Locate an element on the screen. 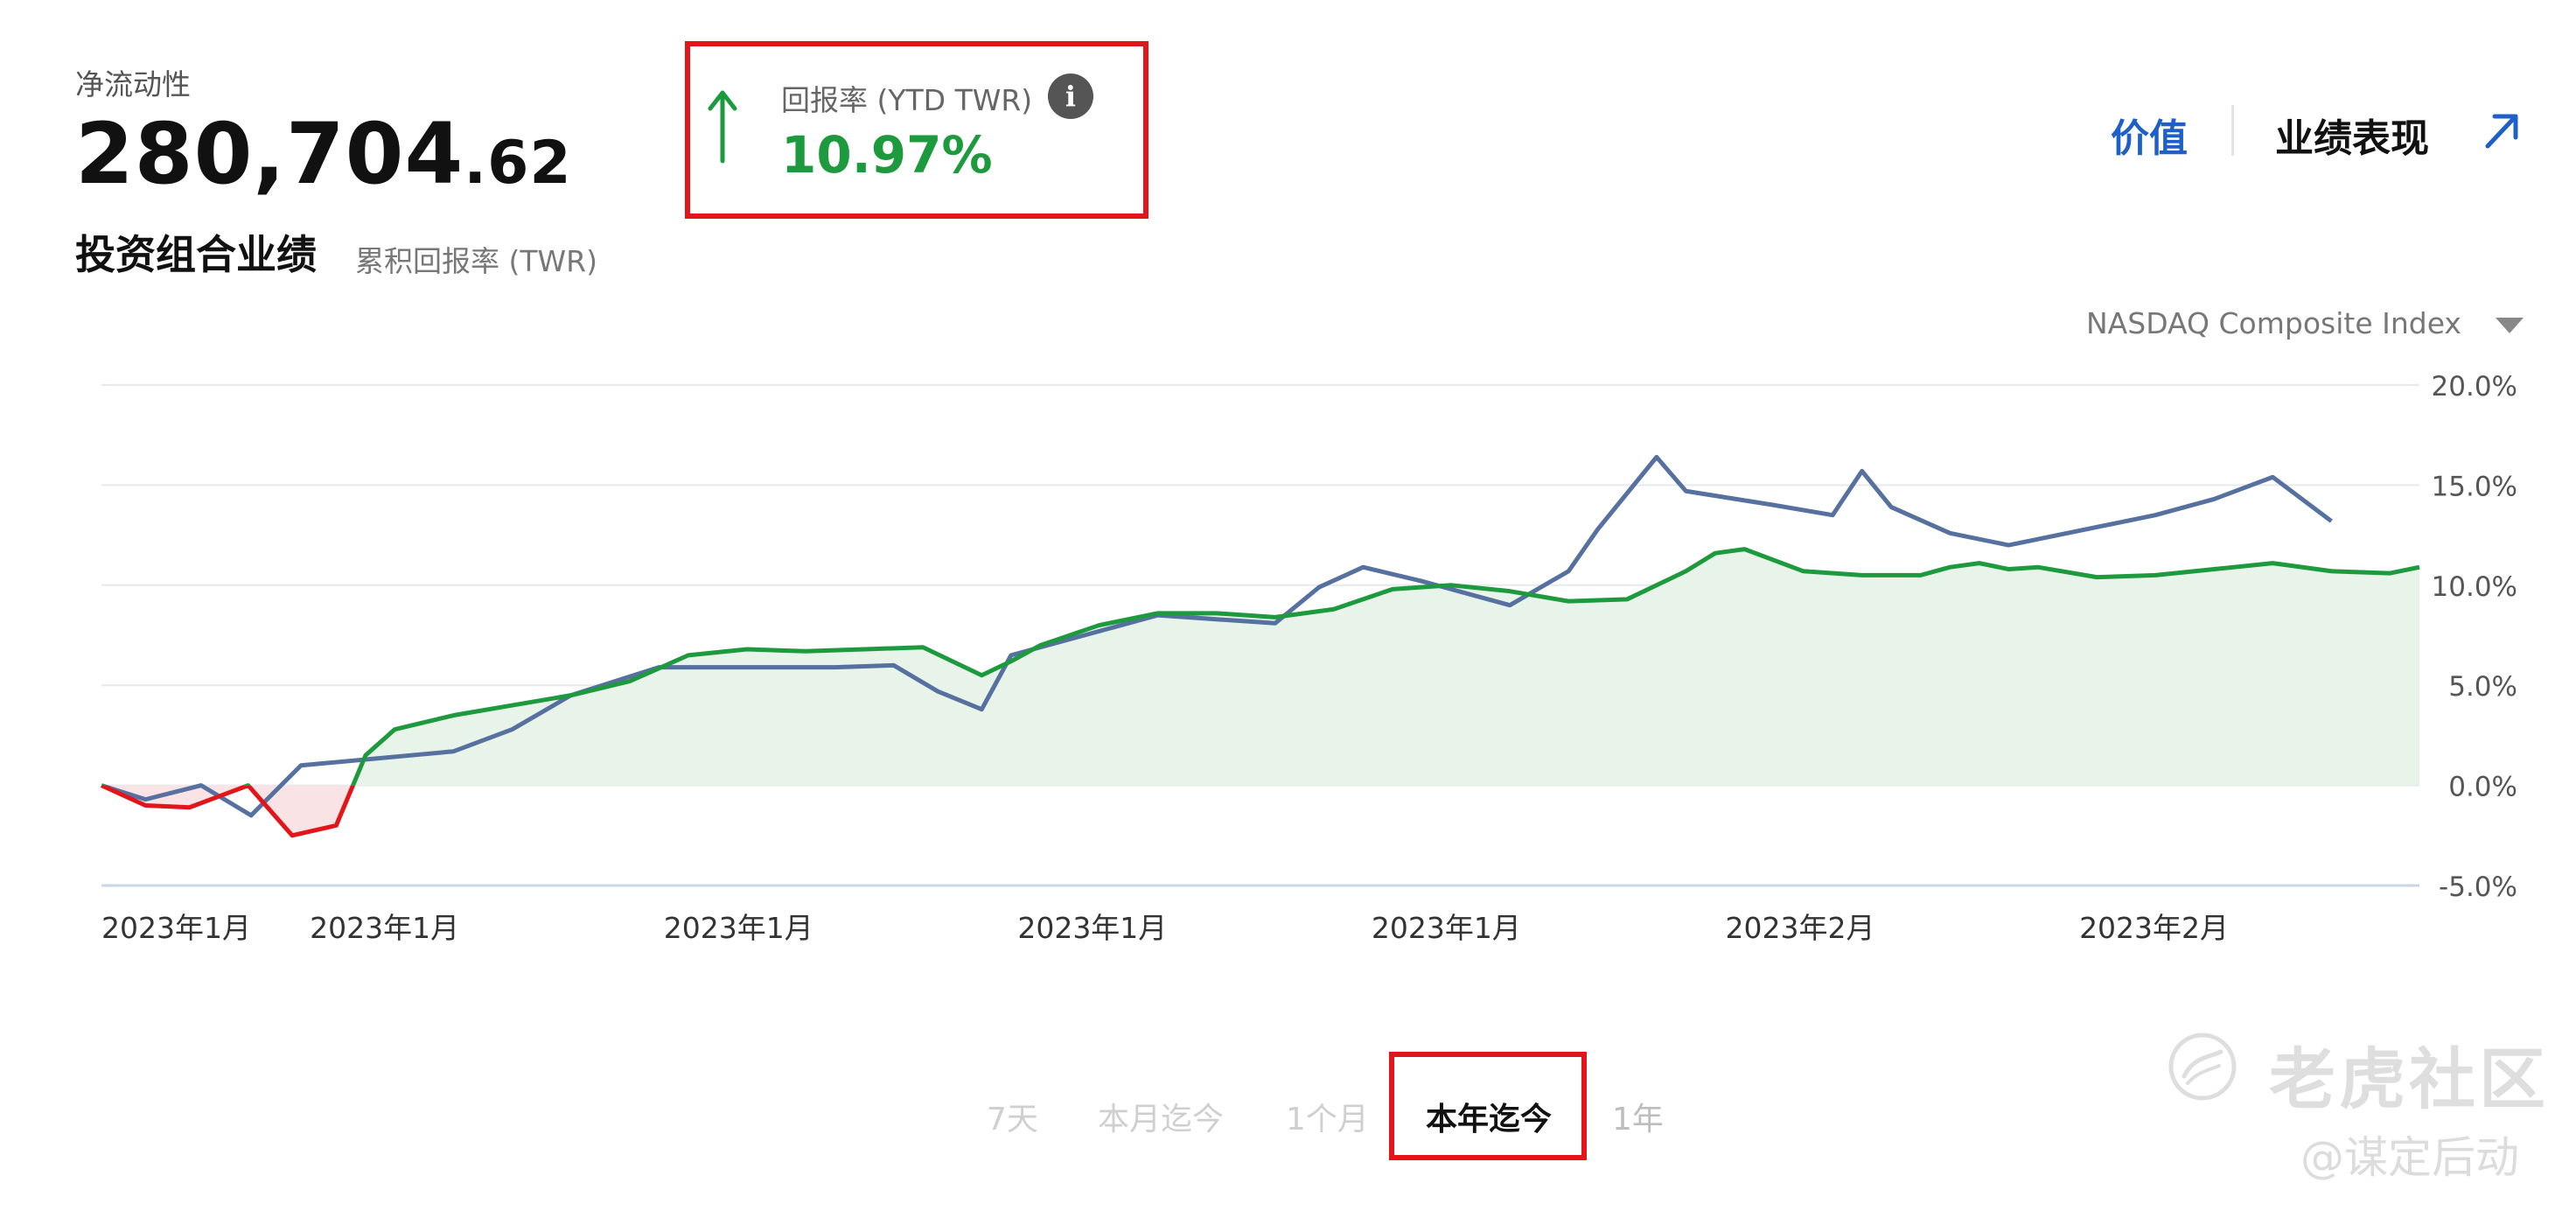 This screenshot has width=2576, height=1211. y-axis-ticks: 20.0% 15.0% 10.0% 5.0% 0.0% -5.0% is located at coordinates (2474, 637).